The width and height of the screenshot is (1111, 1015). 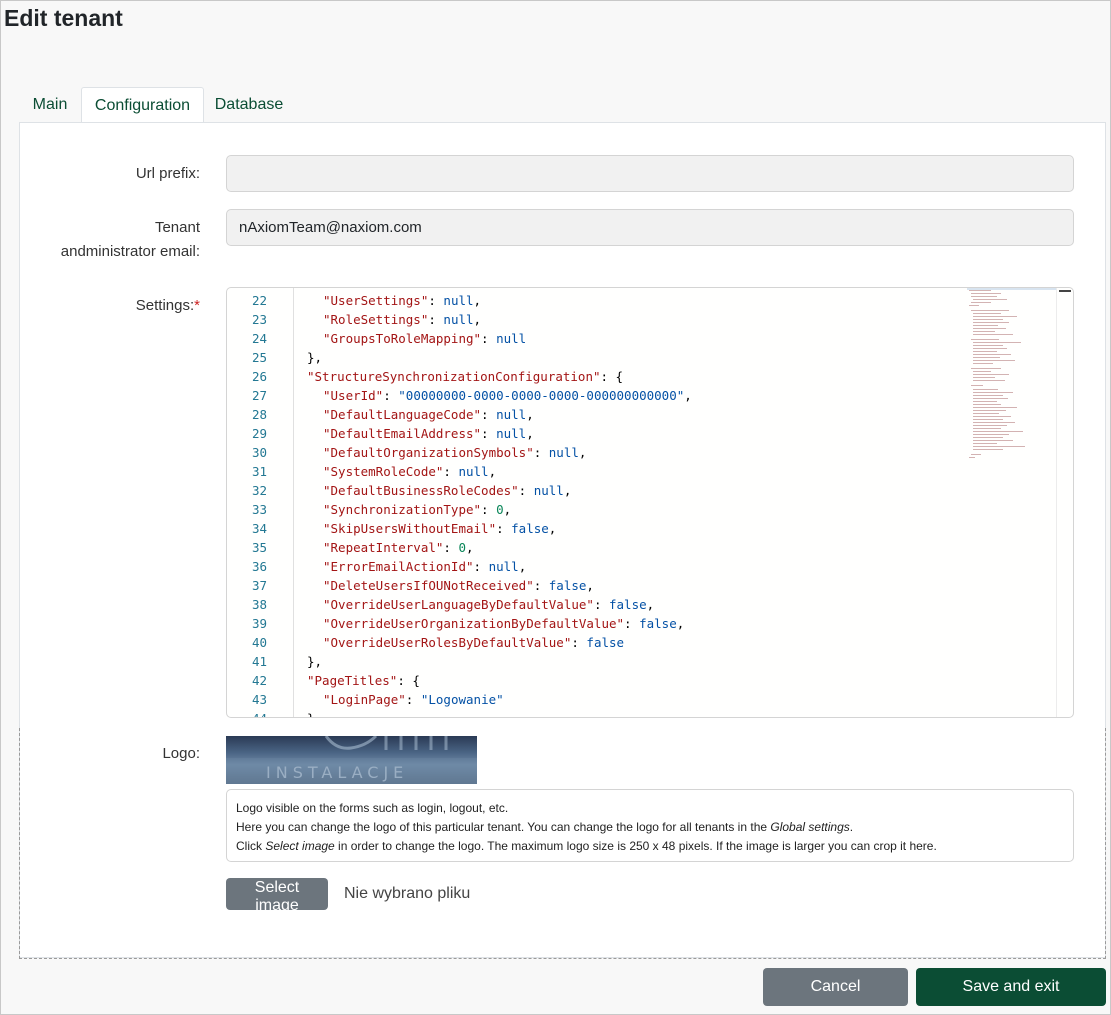 What do you see at coordinates (383, 547) in the screenshot?
I see `code-token: "RepeatInterval"` at bounding box center [383, 547].